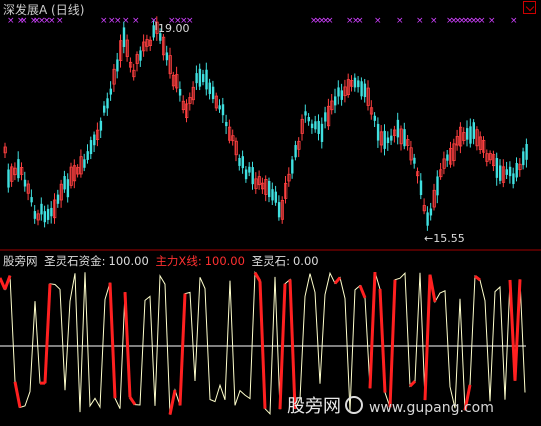 The image size is (541, 426). I want to click on low-price-label: ←15.55, so click(444, 238).